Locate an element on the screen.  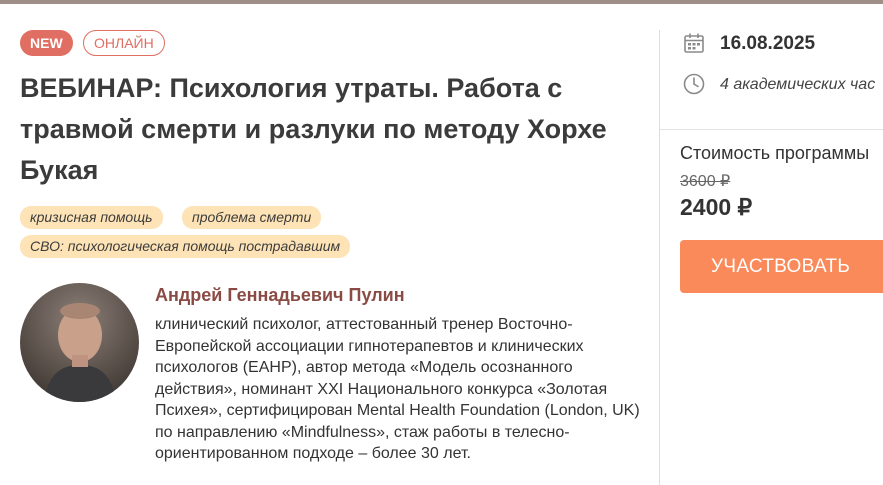
event-duration: 4 академических час is located at coordinates (798, 84).